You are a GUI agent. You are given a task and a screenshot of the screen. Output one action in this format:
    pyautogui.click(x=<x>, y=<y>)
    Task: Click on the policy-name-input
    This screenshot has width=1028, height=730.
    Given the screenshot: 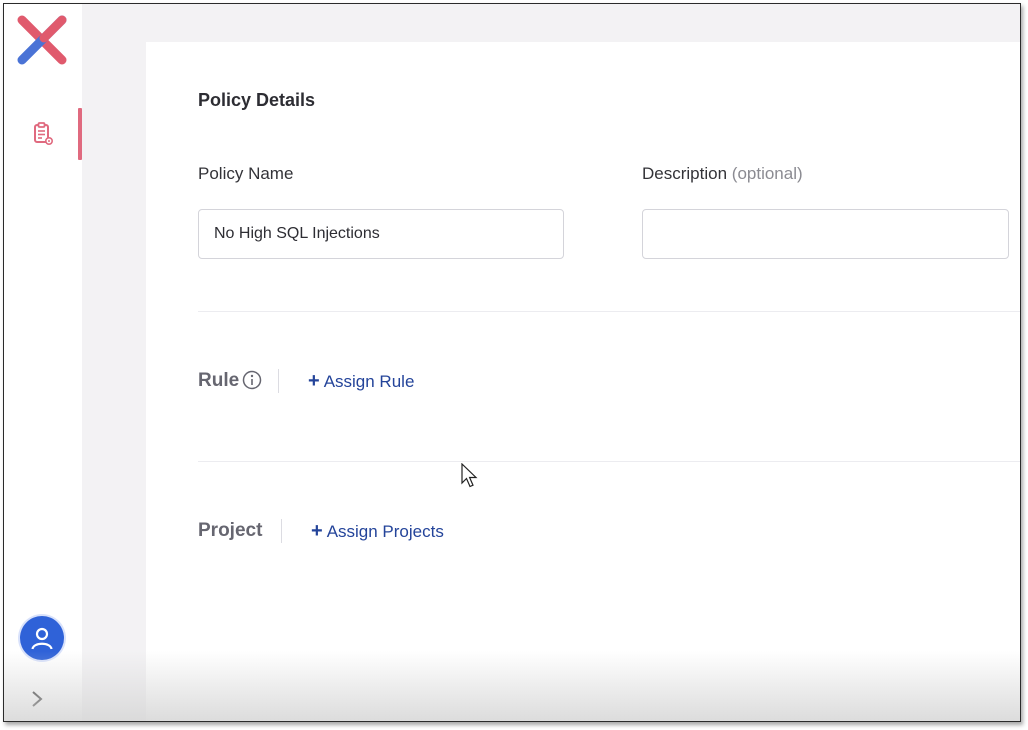 What is the action you would take?
    pyautogui.click(x=381, y=234)
    